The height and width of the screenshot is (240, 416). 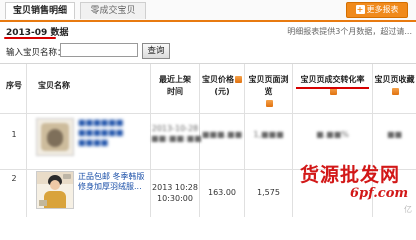 I want to click on search-label: 输入宝贝名称：, so click(x=36, y=53).